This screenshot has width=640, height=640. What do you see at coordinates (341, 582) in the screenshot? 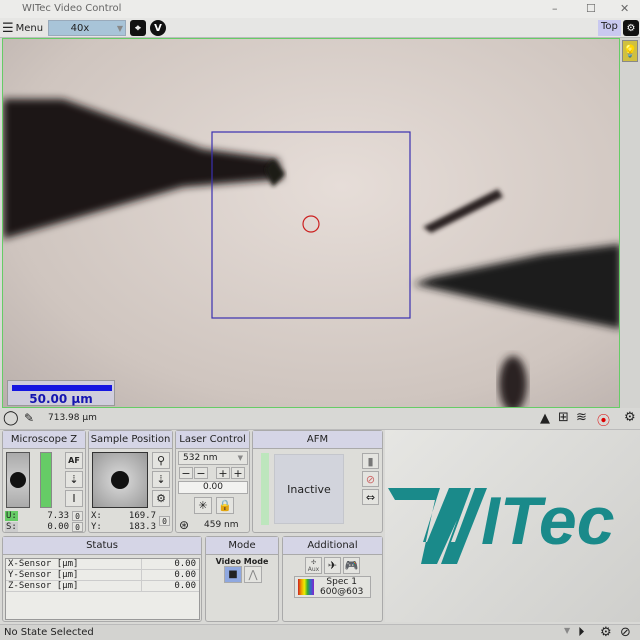
I see `spec-name: Spec 1` at bounding box center [341, 582].